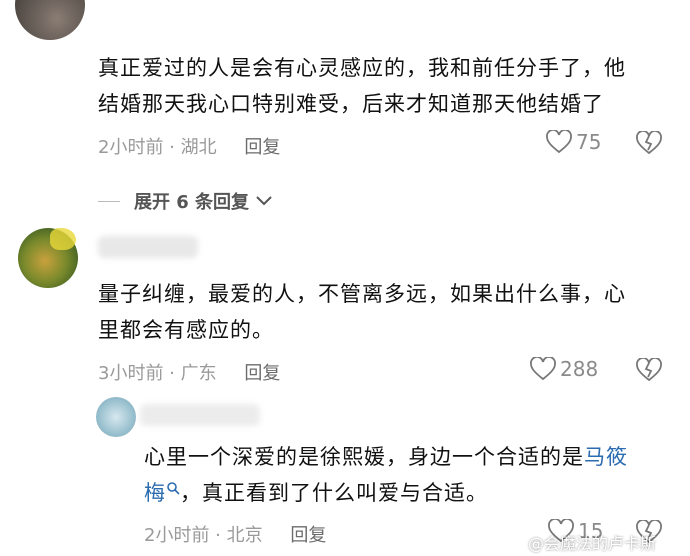  What do you see at coordinates (203, 535) in the screenshot?
I see `reply-time-location: 2小时前 · 北京` at bounding box center [203, 535].